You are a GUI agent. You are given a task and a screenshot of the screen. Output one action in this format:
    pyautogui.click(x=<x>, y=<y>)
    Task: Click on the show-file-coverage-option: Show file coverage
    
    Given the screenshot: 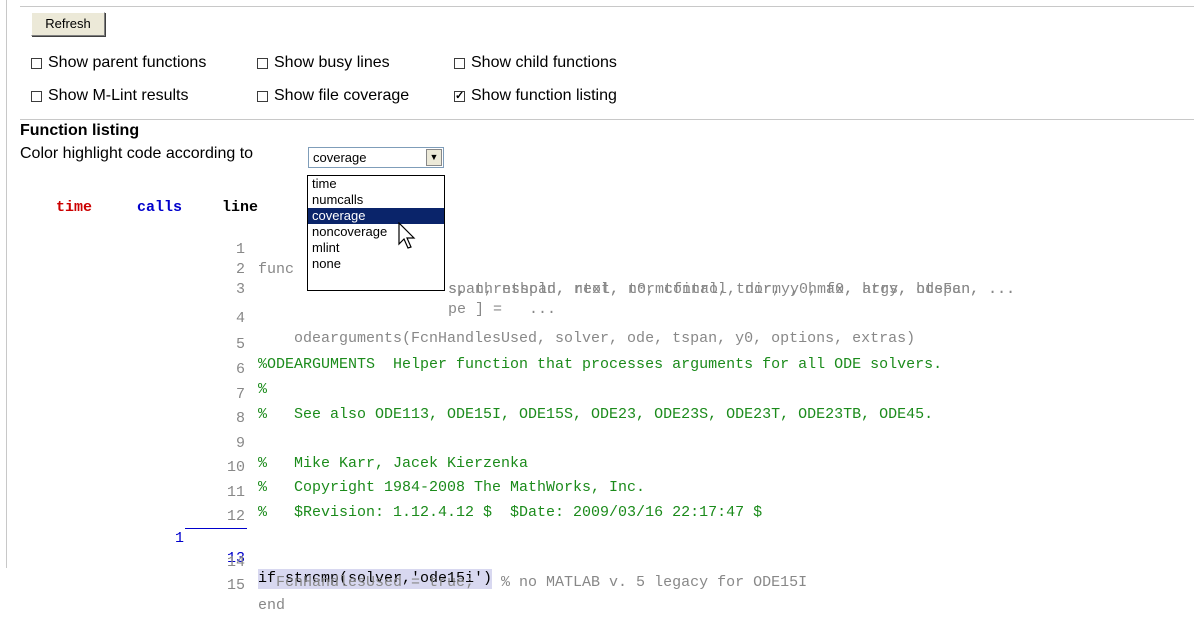 What is the action you would take?
    pyautogui.click(x=333, y=96)
    